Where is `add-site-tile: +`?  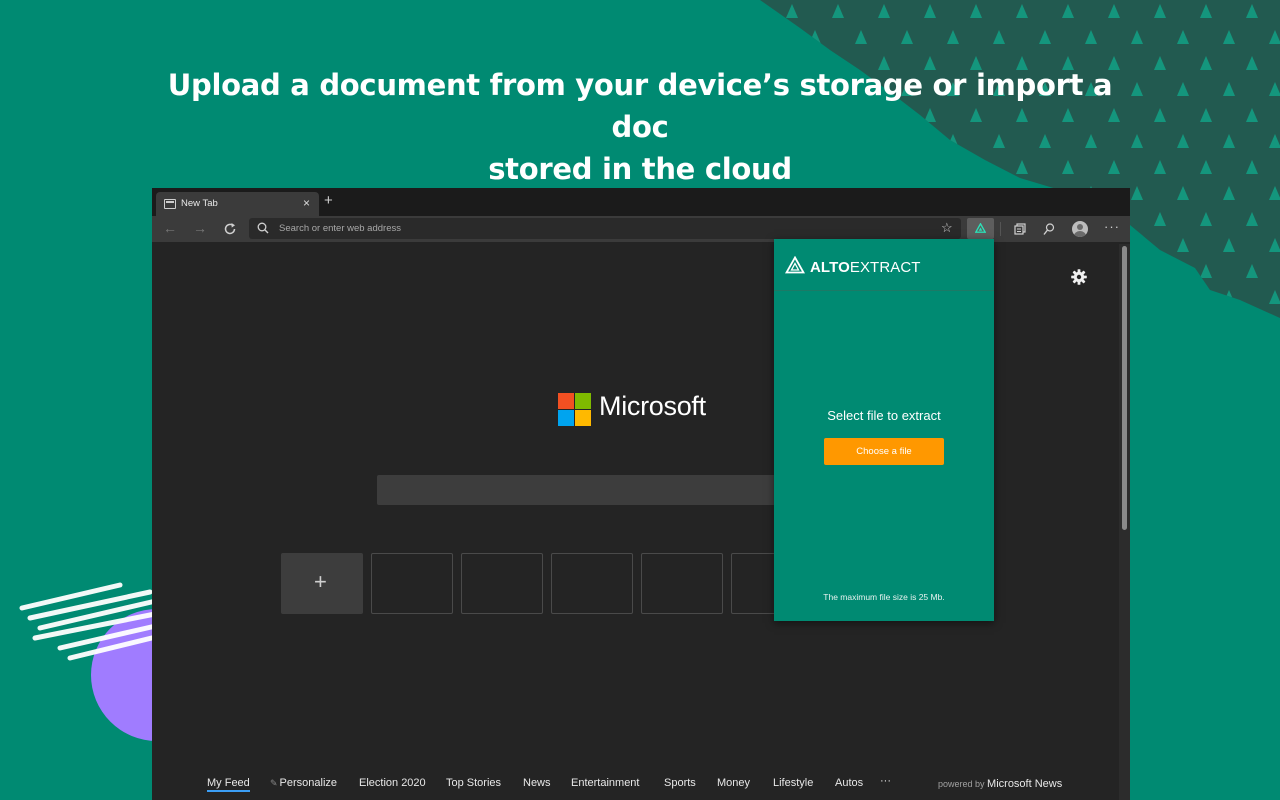 add-site-tile: + is located at coordinates (322, 583).